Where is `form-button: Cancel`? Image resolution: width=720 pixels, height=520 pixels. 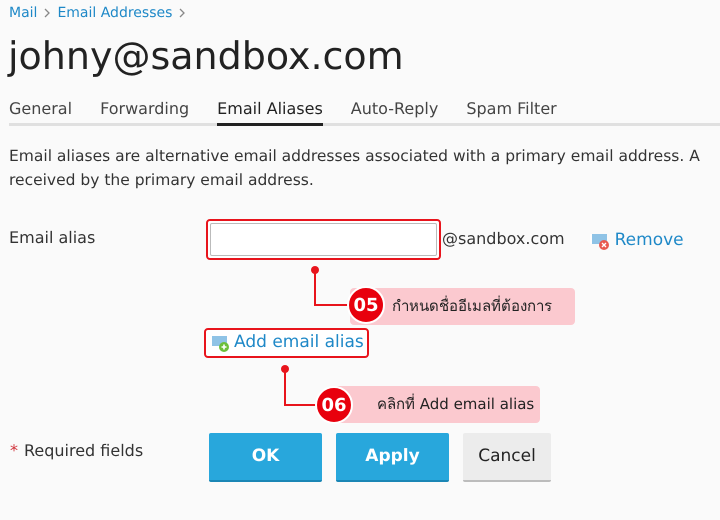 form-button: Cancel is located at coordinates (507, 457).